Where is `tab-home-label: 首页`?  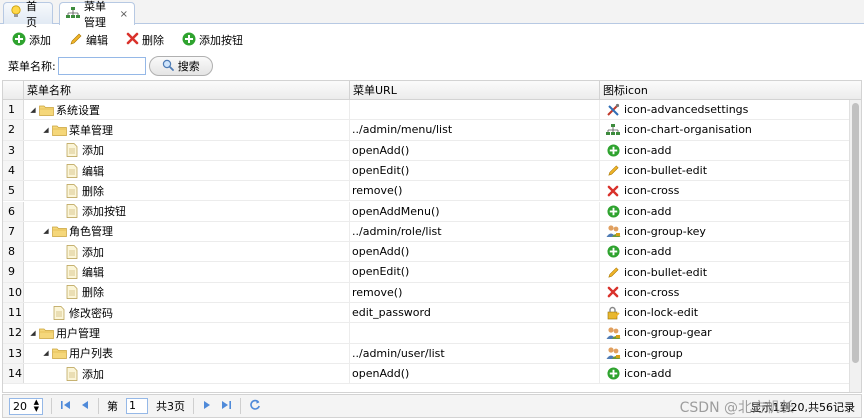 tab-home-label: 首页 is located at coordinates (31, 14).